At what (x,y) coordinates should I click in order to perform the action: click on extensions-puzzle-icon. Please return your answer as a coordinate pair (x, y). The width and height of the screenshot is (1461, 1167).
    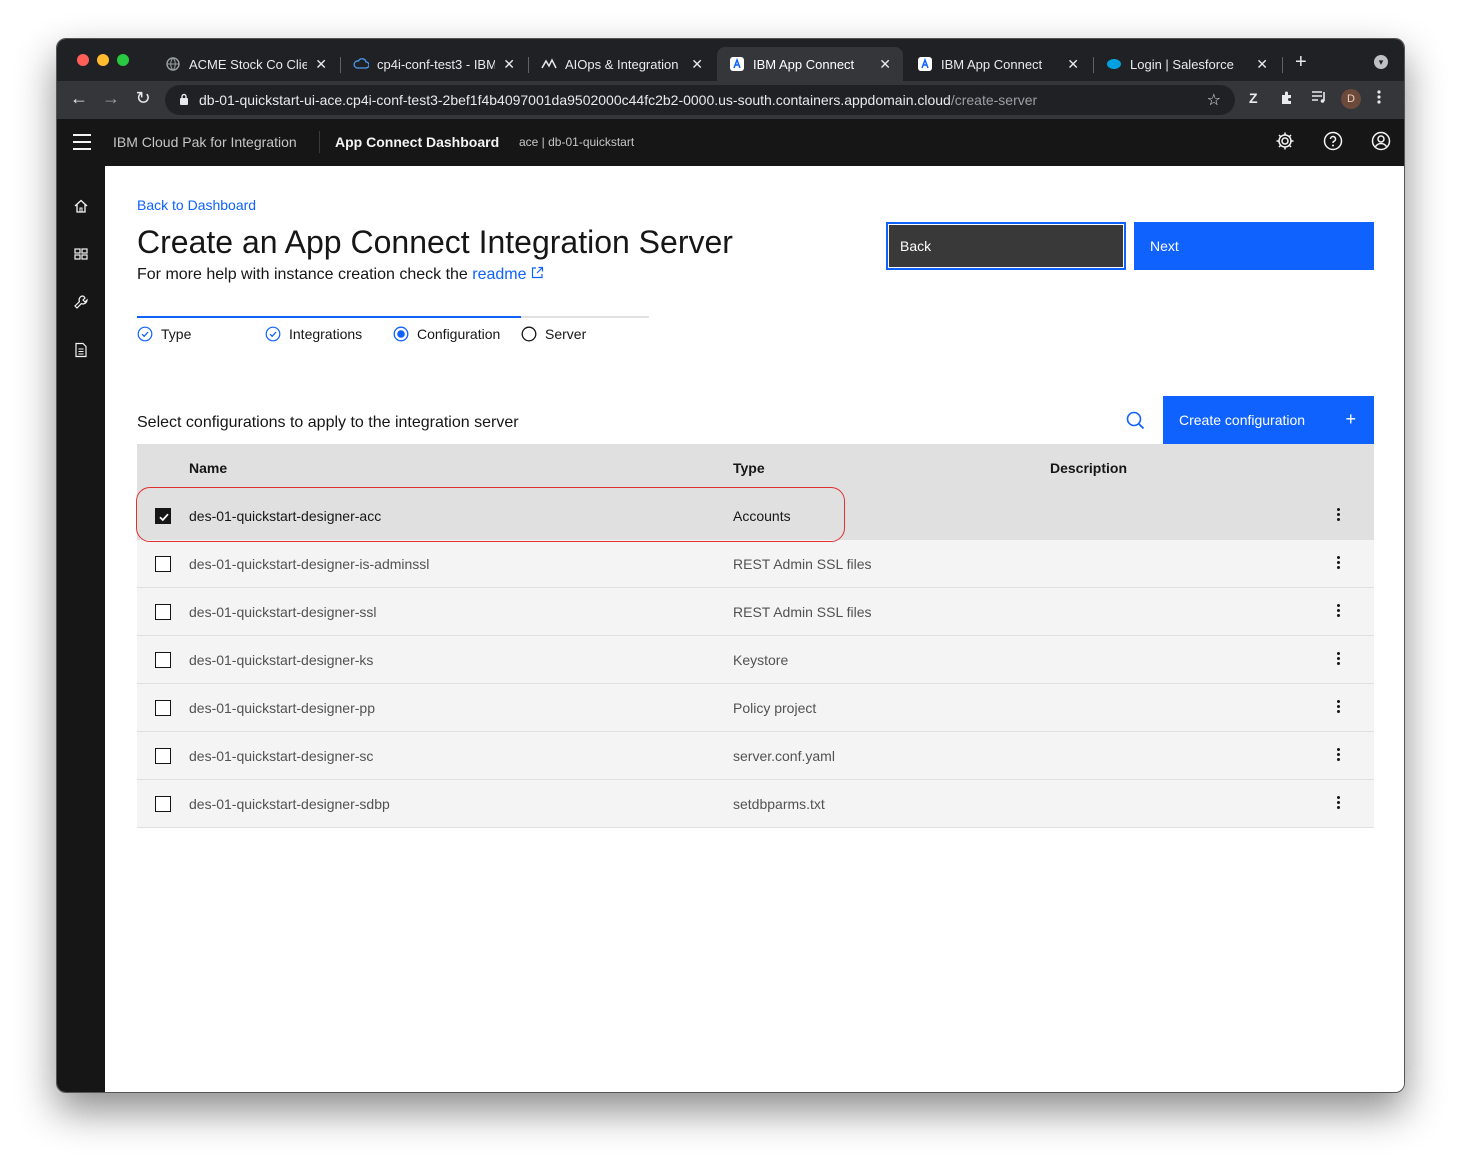
    Looking at the image, I should click on (1287, 99).